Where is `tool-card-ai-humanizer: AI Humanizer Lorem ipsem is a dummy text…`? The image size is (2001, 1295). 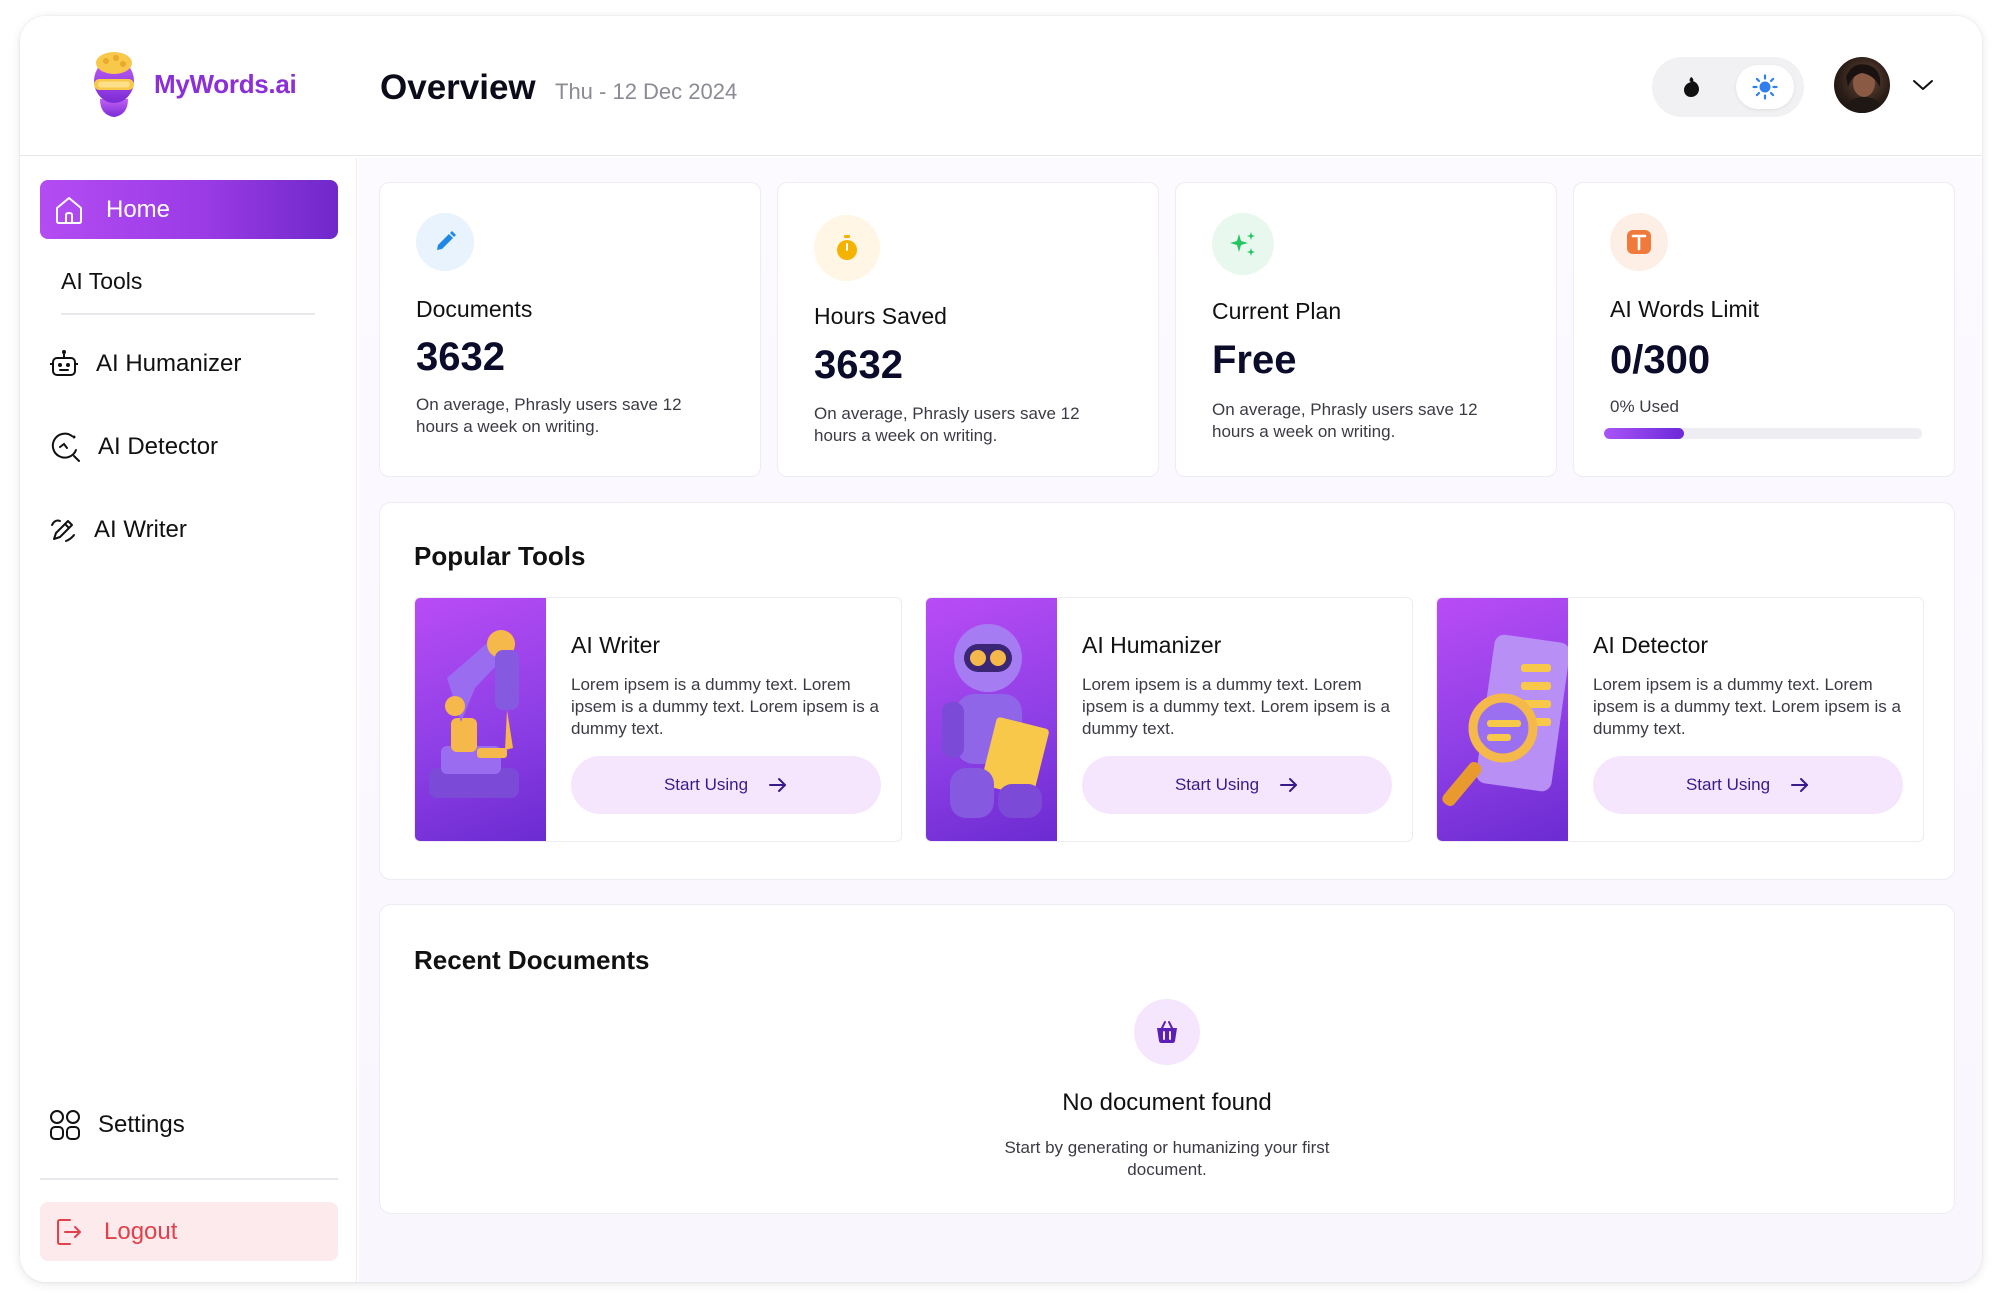 tool-card-ai-humanizer: AI Humanizer Lorem ipsem is a dummy text… is located at coordinates (1169, 719).